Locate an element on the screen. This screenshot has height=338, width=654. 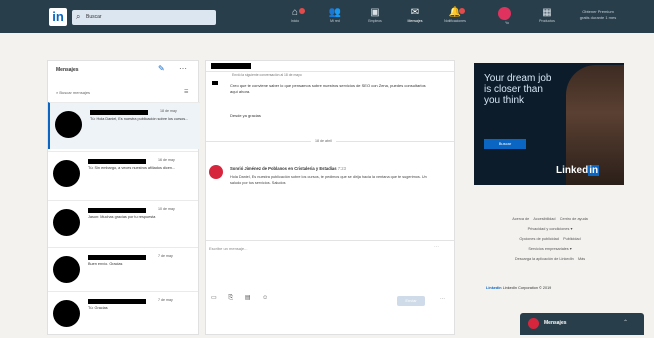
nav-products-label: Productos is located at coordinates (547, 21).